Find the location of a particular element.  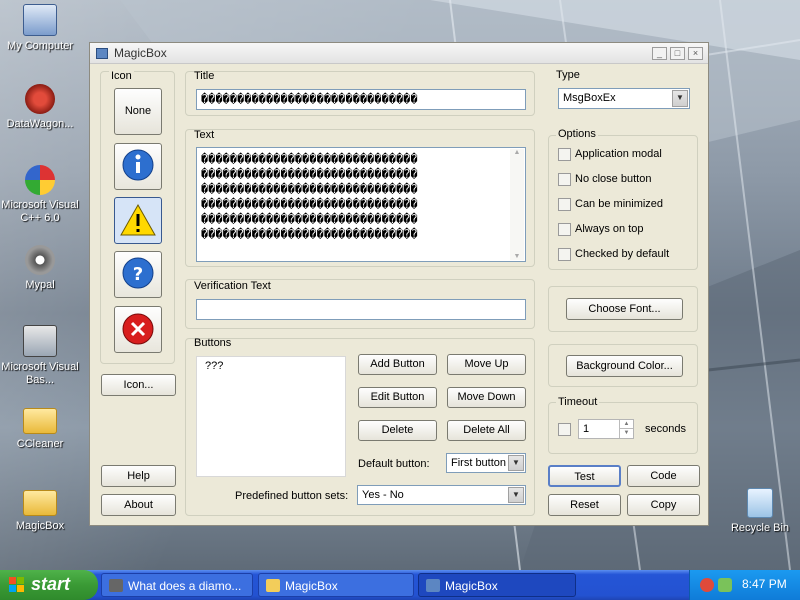

maximize-button: □ is located at coordinates (677, 53).